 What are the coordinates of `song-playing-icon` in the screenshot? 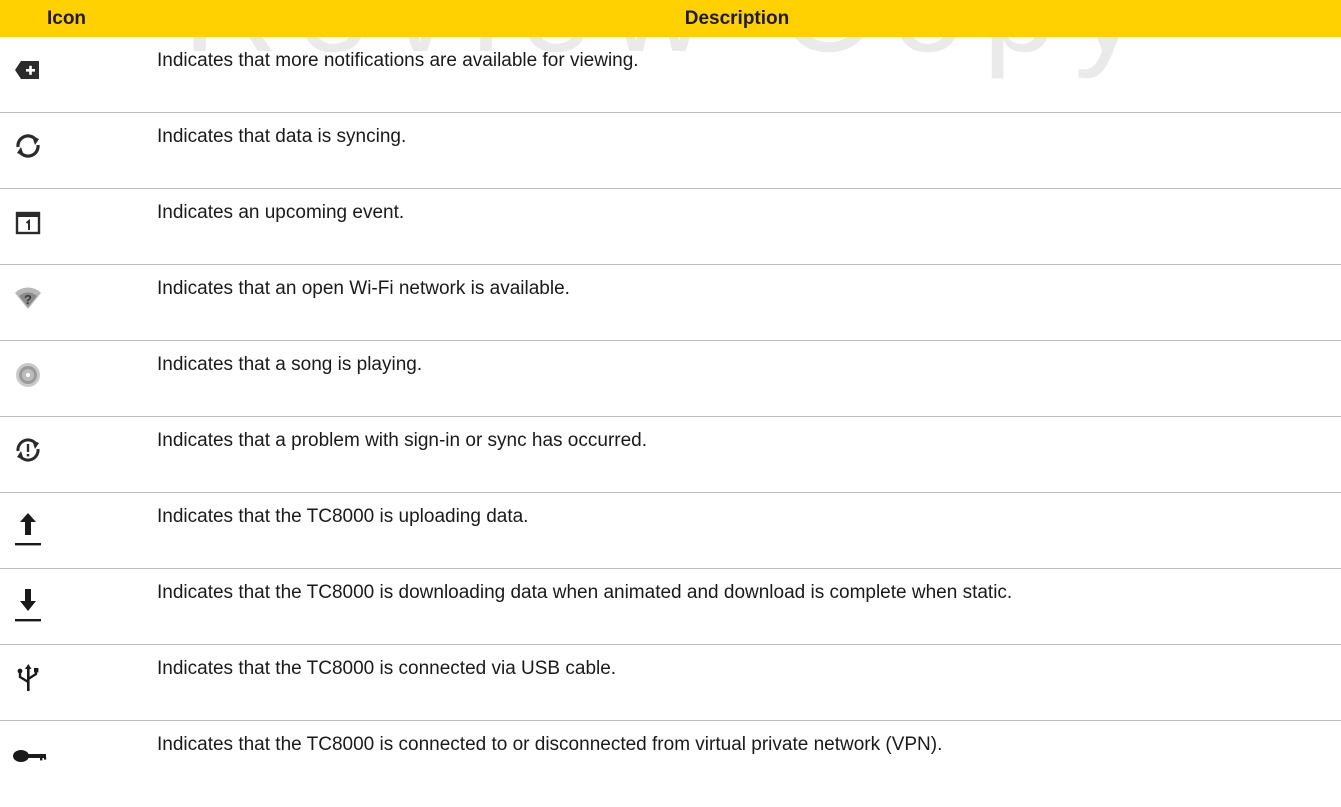 It's located at (28, 375).